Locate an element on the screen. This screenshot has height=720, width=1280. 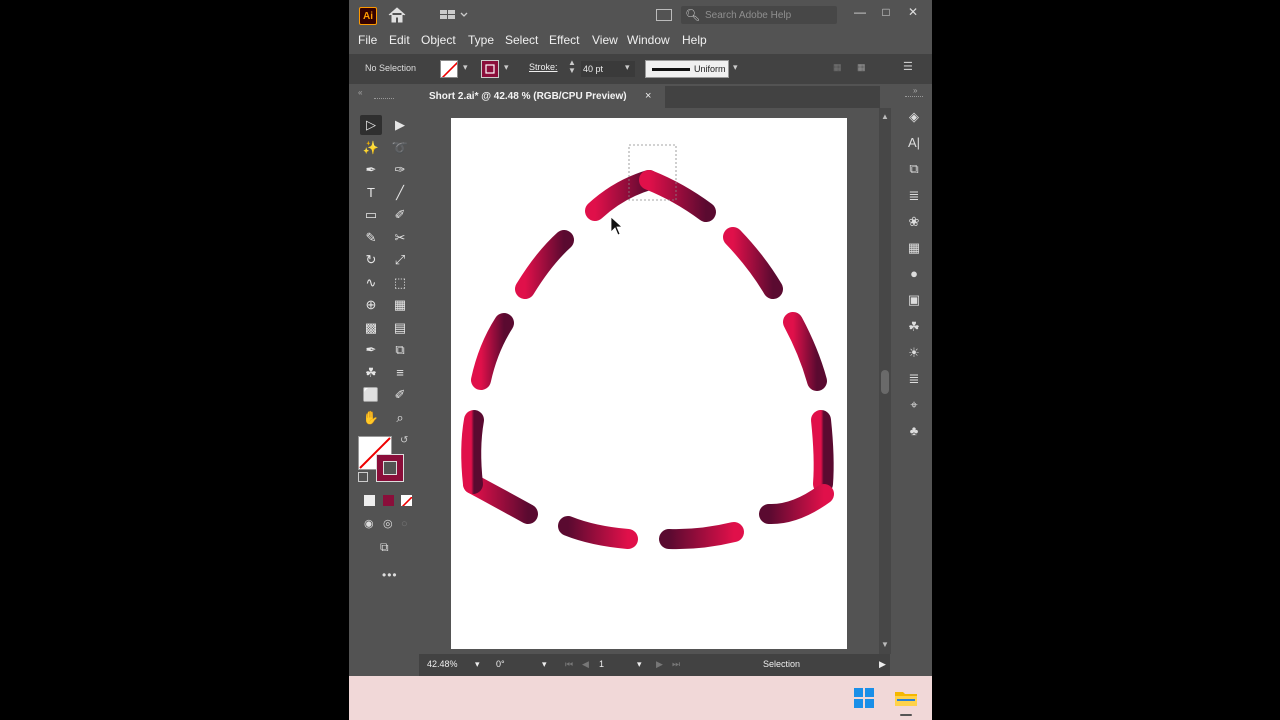
scroll-up-icon: ▲ is located at coordinates (885, 116).